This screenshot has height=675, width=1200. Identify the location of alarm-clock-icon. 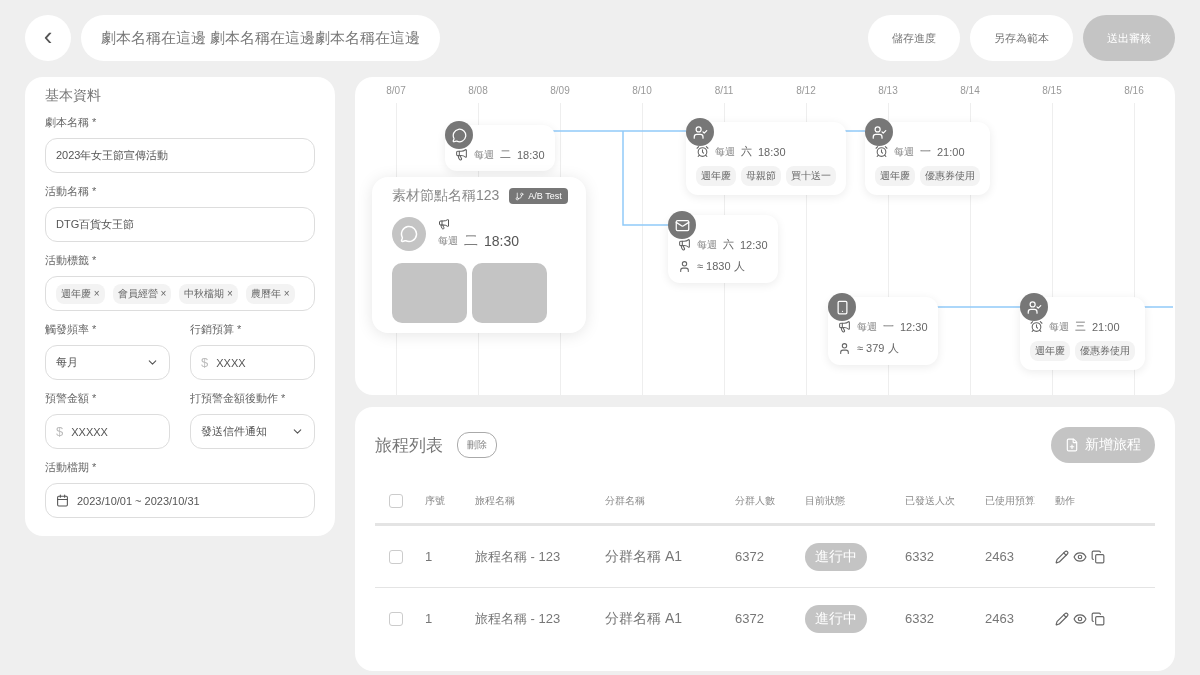
(881, 151).